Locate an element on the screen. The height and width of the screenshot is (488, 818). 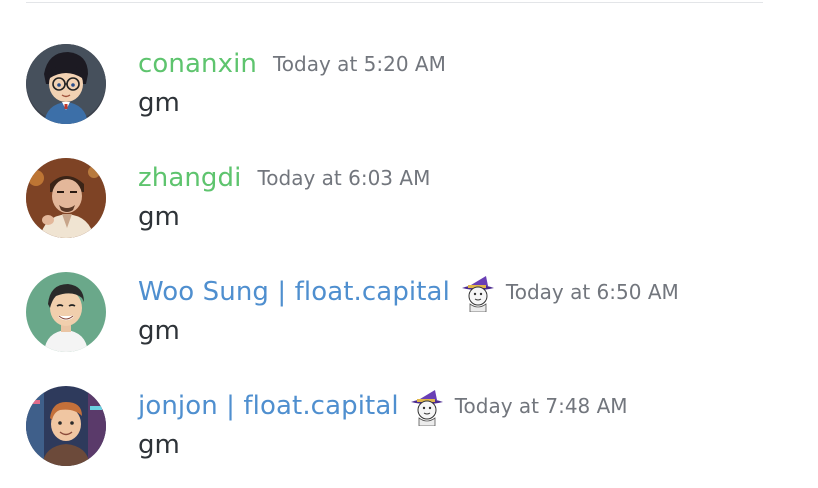
zhangdi-avatar-icon is located at coordinates (66, 198).